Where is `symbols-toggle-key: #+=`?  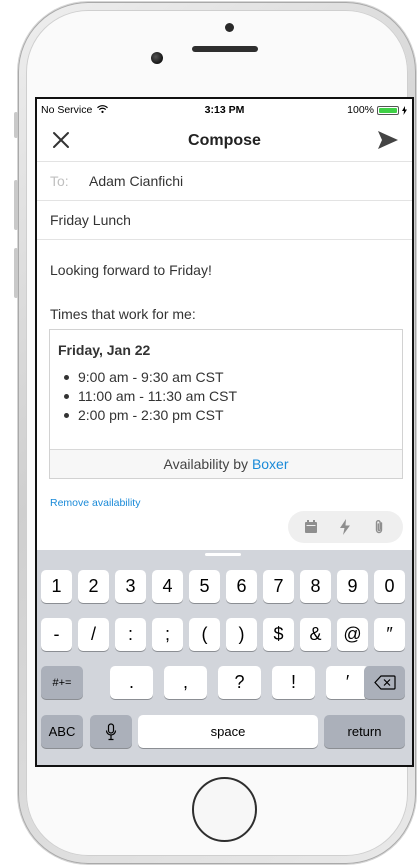 symbols-toggle-key: #+= is located at coordinates (62, 682).